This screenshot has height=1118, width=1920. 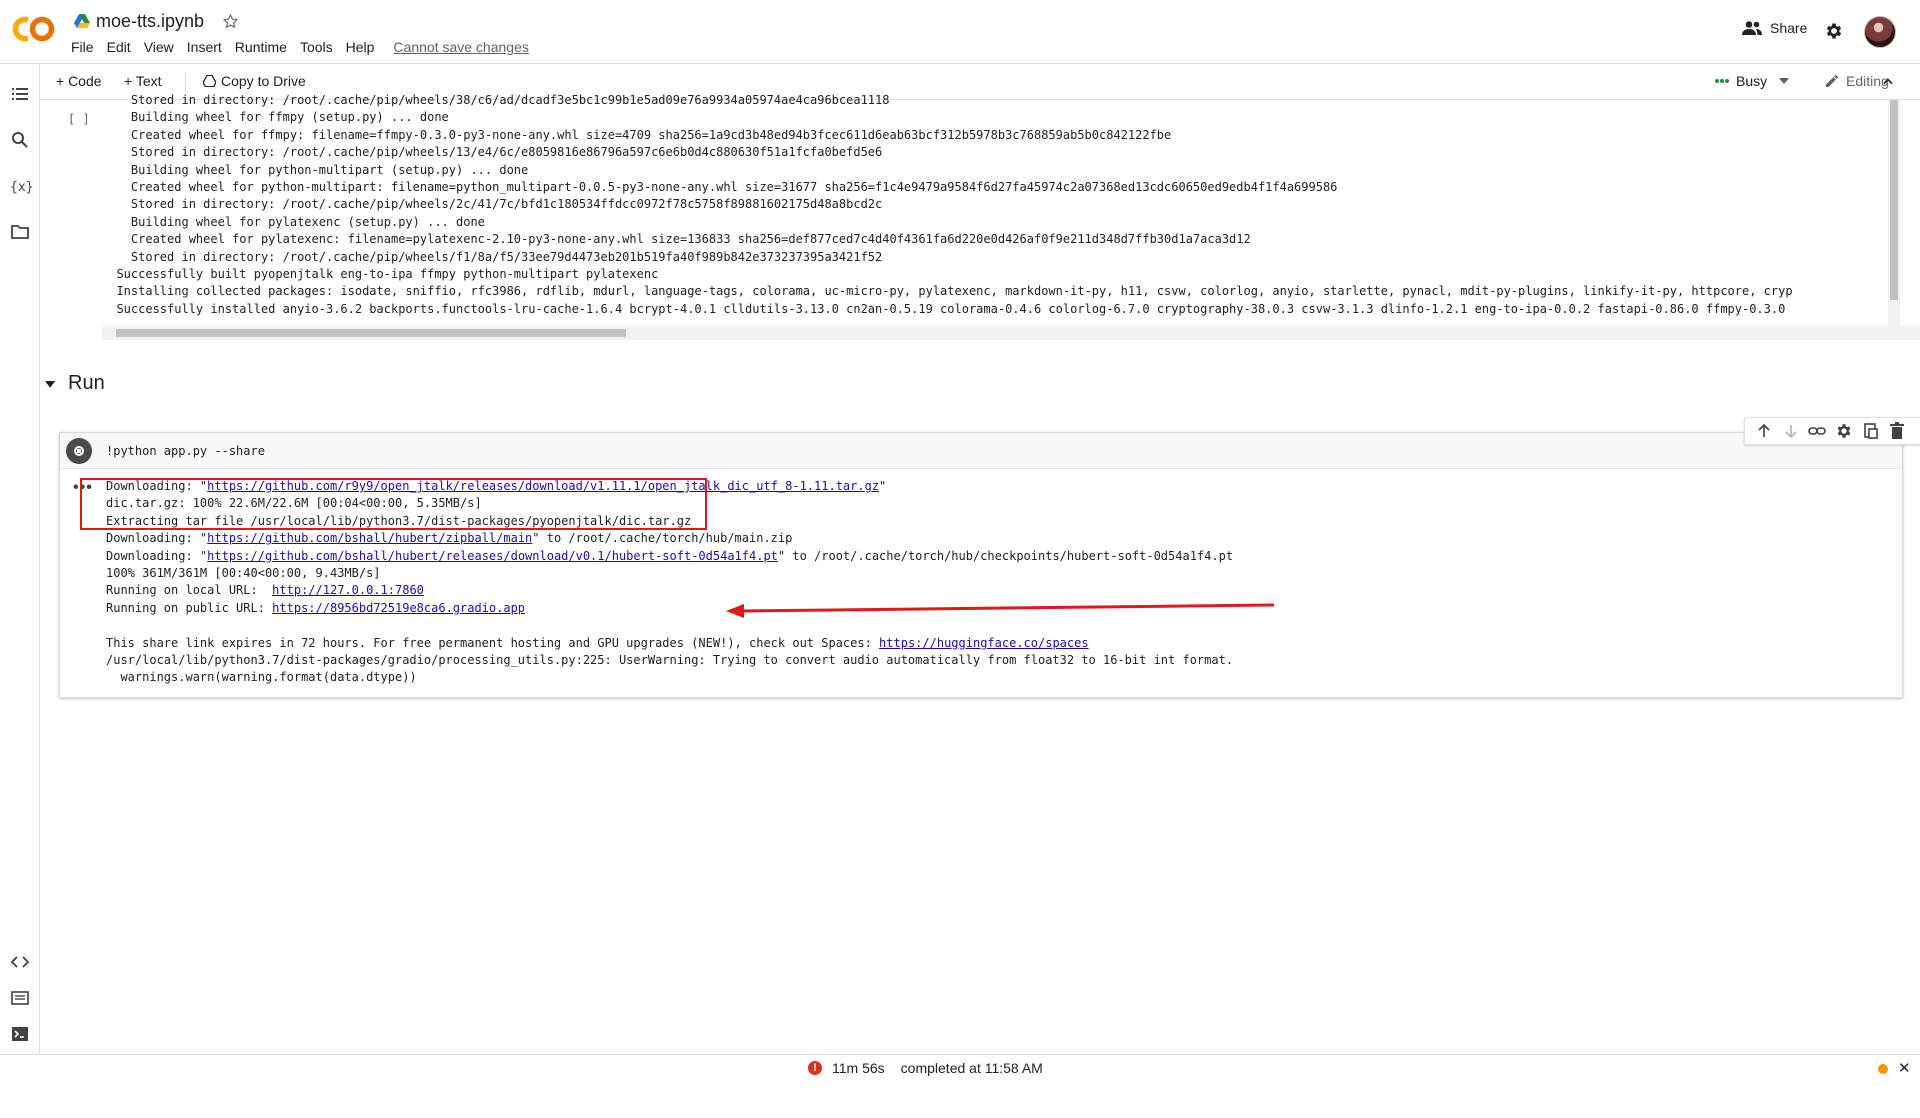 I want to click on elapsed-time: 11m 56s, so click(x=858, y=1068).